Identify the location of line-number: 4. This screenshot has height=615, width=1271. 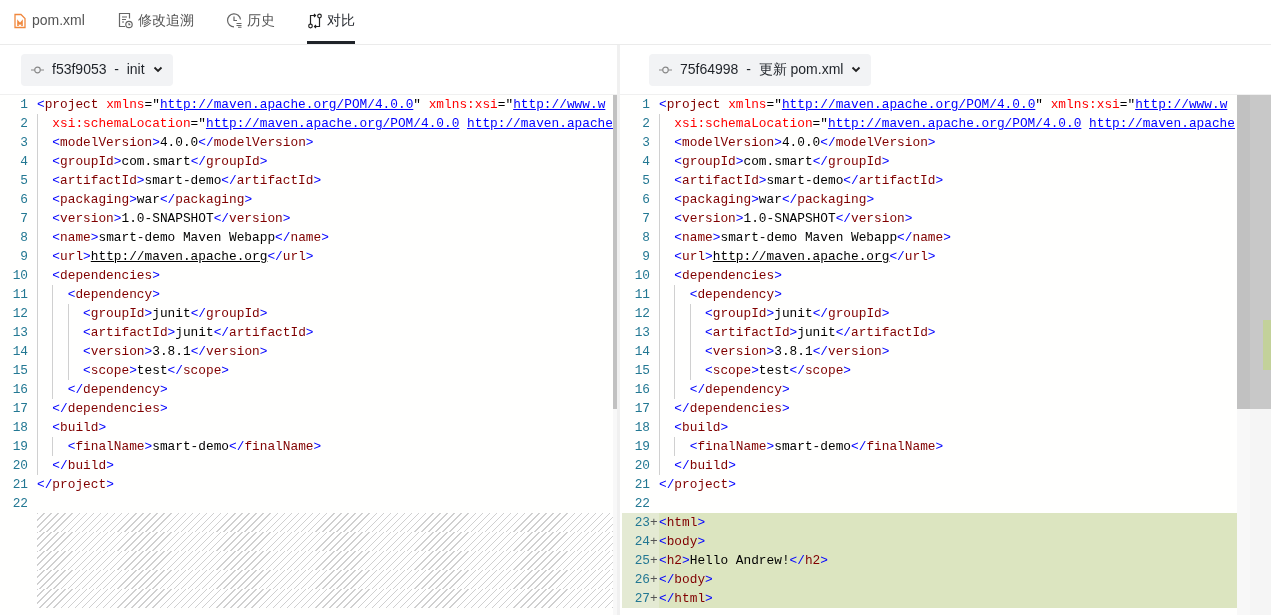
(23, 162).